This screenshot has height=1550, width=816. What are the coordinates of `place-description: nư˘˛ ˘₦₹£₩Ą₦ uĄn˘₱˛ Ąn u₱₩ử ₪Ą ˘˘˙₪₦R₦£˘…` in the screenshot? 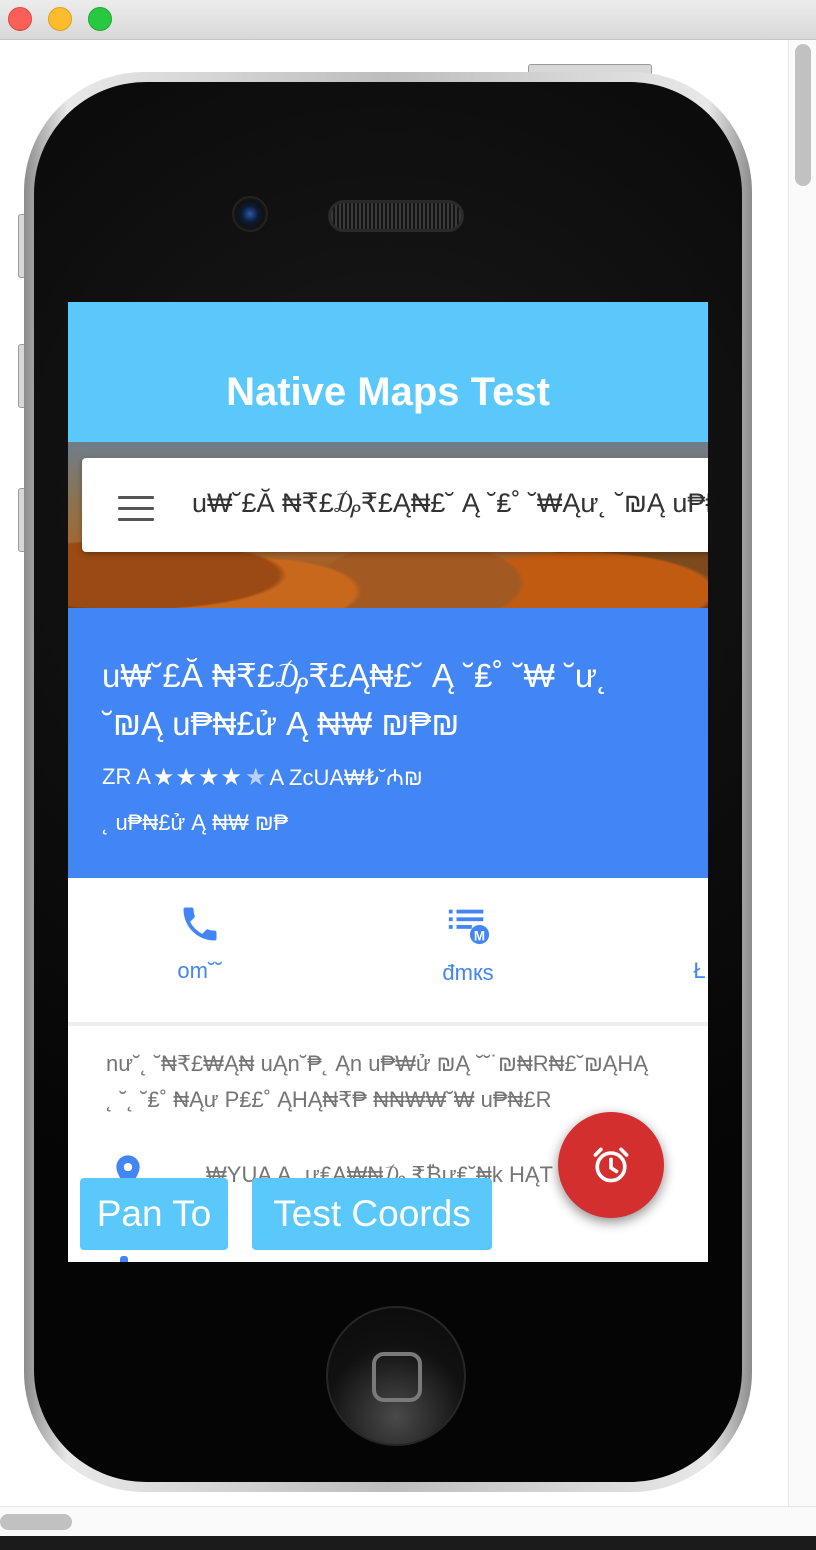 It's located at (407, 1082).